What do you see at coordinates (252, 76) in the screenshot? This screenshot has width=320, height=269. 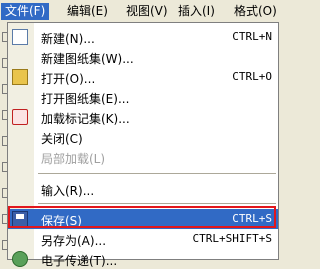 I see `menu-item-shortcut: CTRL+O` at bounding box center [252, 76].